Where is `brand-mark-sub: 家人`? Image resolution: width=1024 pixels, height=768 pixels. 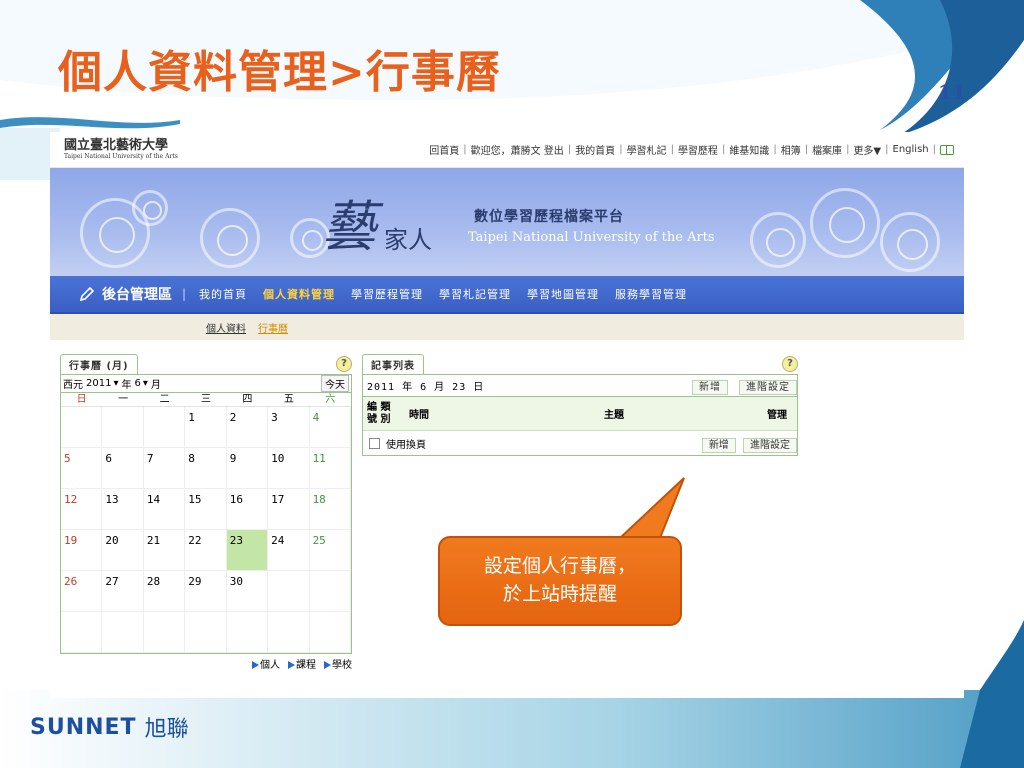
brand-mark-sub: 家人 is located at coordinates (408, 240).